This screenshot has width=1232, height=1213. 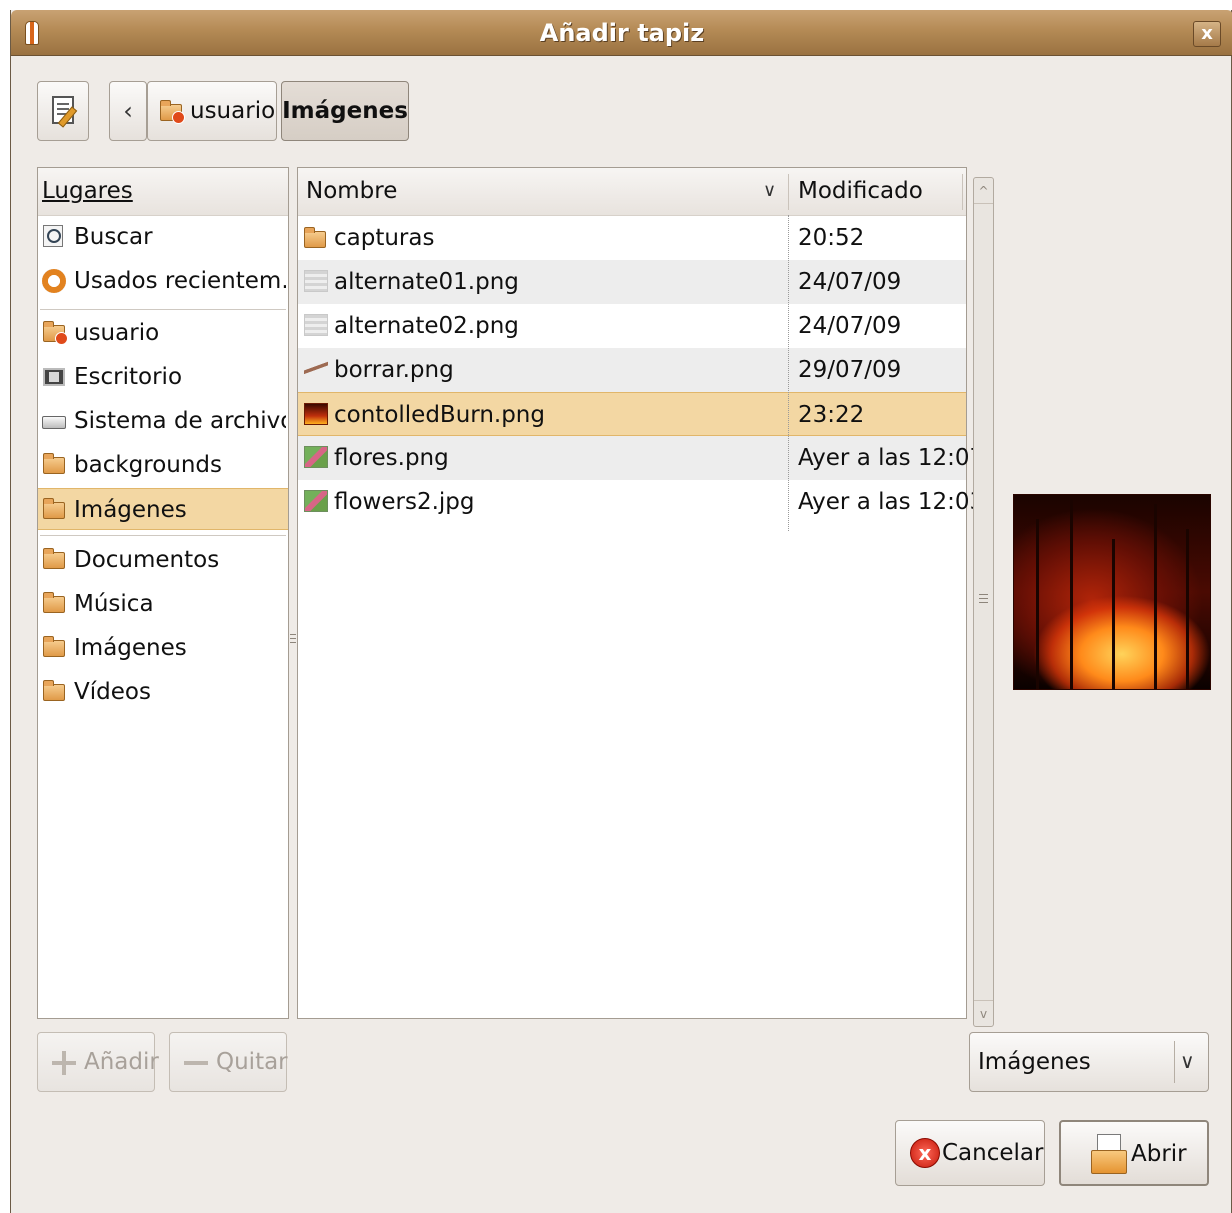 What do you see at coordinates (1187, 1061) in the screenshot?
I see `chevron-down-icon: ∨` at bounding box center [1187, 1061].